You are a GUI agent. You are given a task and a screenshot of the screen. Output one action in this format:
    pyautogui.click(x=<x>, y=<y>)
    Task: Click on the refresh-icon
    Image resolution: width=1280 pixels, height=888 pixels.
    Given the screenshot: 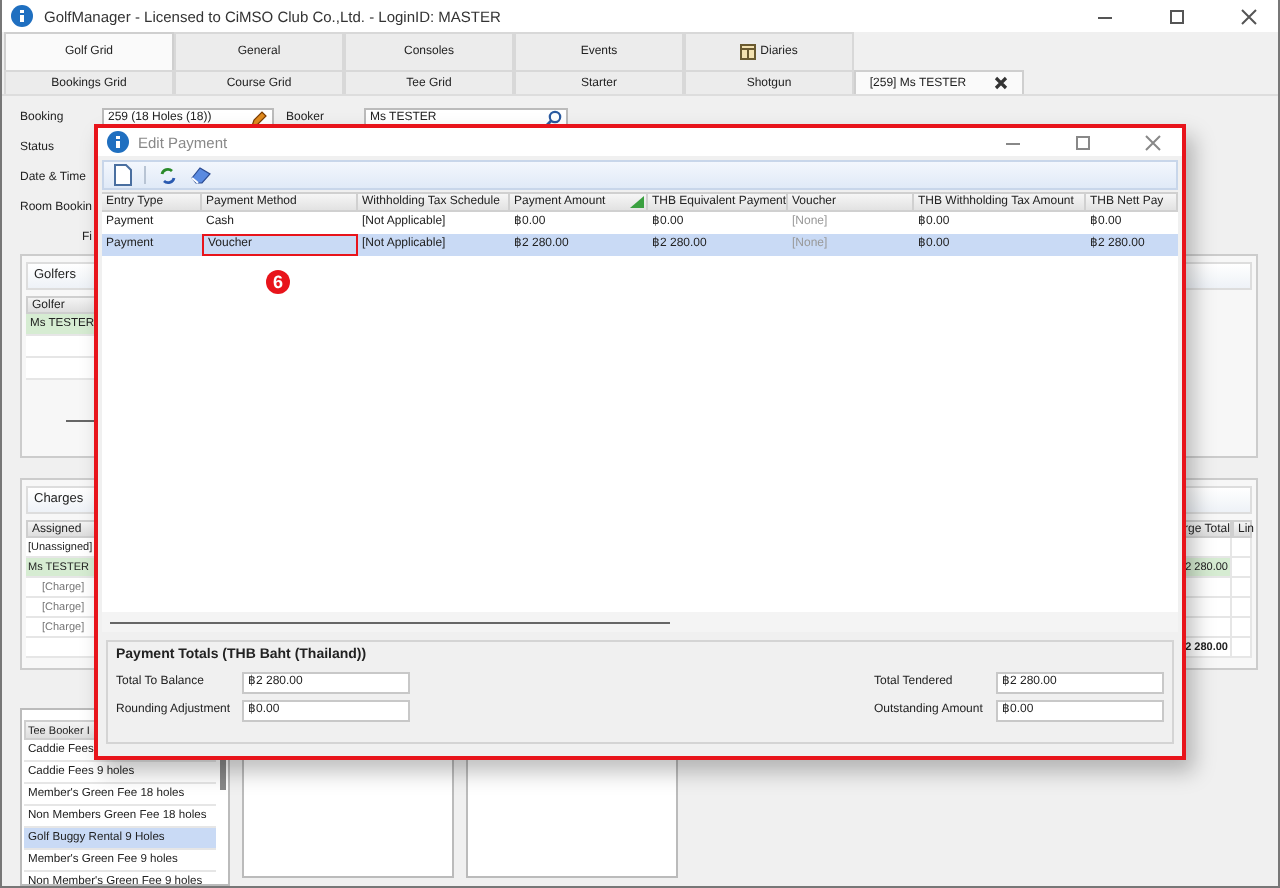 What is the action you would take?
    pyautogui.click(x=168, y=175)
    